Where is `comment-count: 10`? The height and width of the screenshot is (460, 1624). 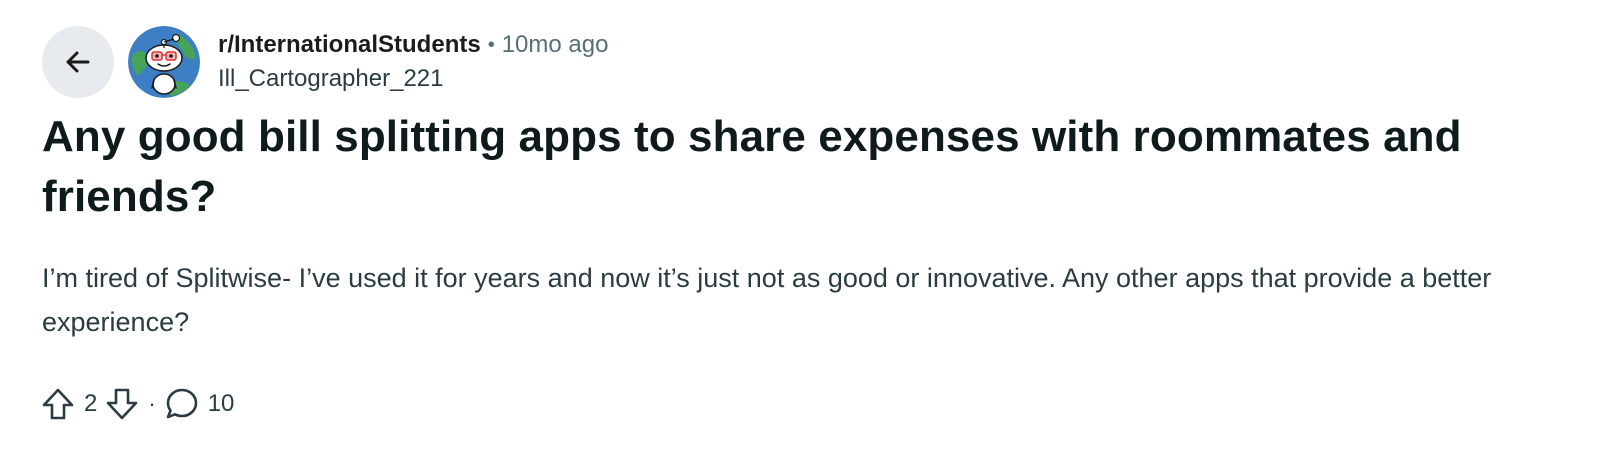 comment-count: 10 is located at coordinates (221, 403).